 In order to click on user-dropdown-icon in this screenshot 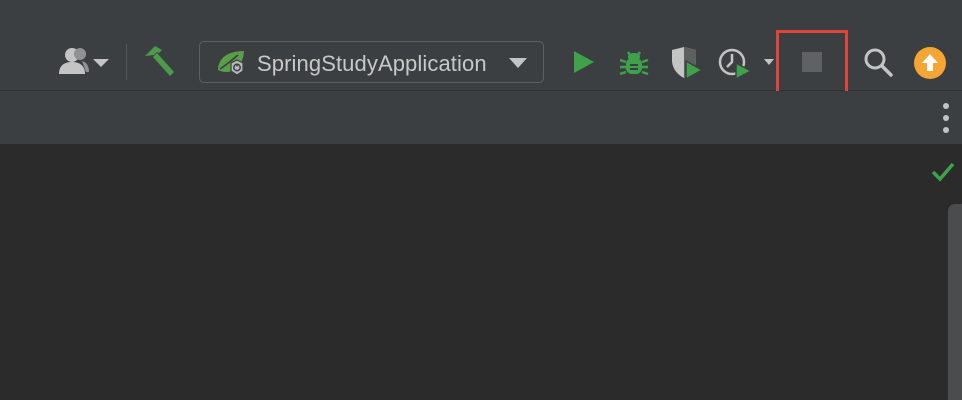, I will do `click(84, 61)`.